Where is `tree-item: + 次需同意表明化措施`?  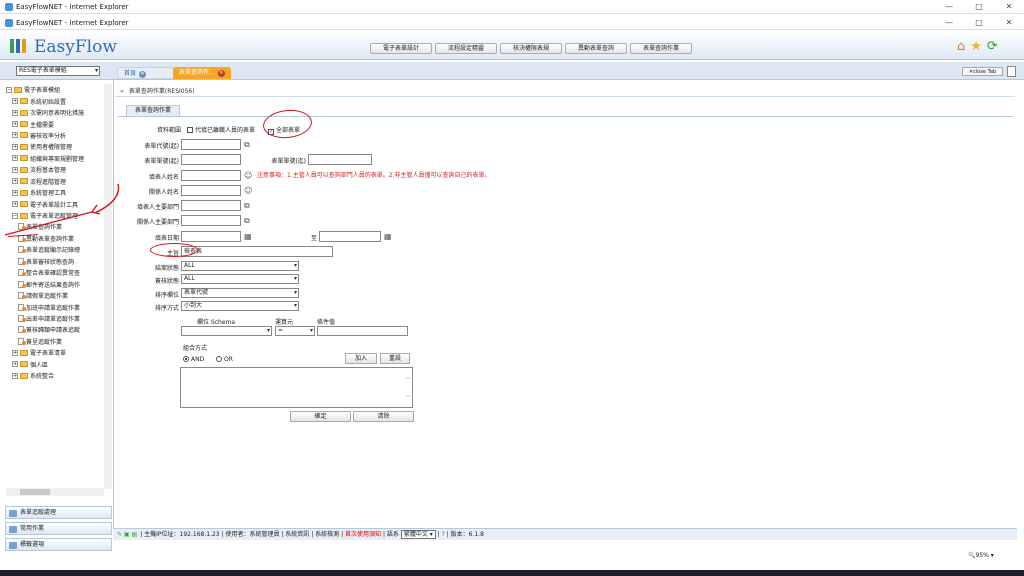 tree-item: + 次需同意表明化措施 is located at coordinates (58, 112).